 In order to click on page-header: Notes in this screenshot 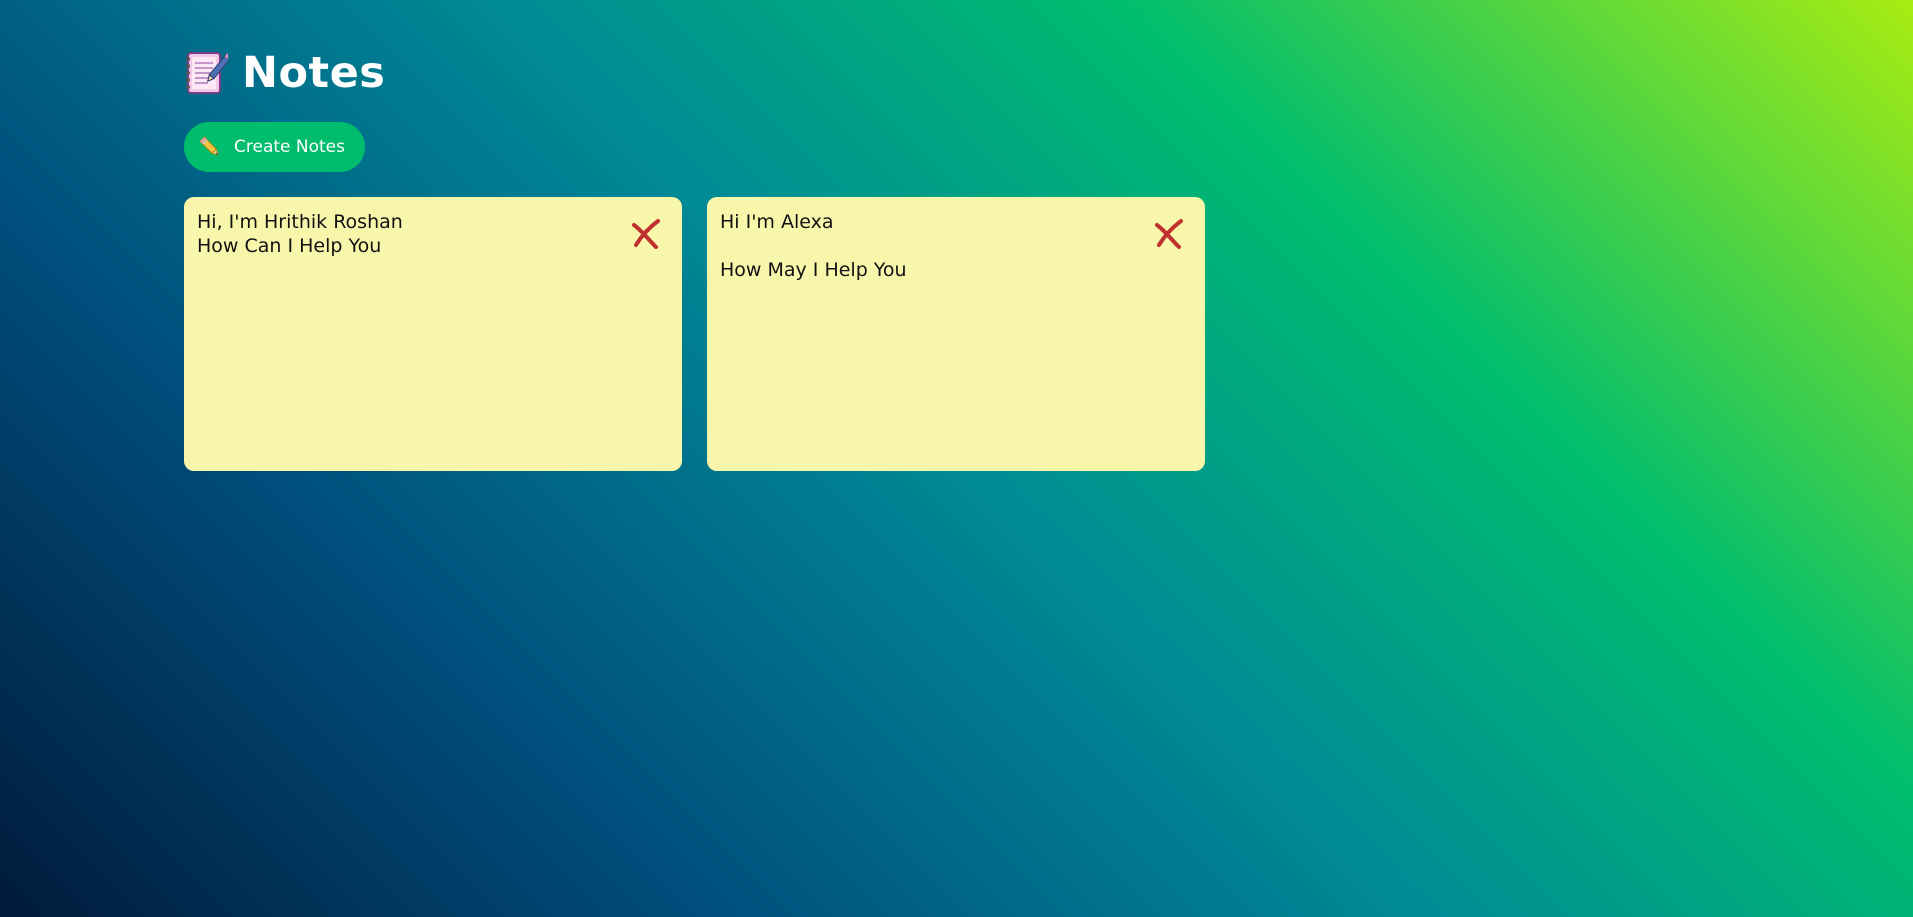, I will do `click(1048, 73)`.